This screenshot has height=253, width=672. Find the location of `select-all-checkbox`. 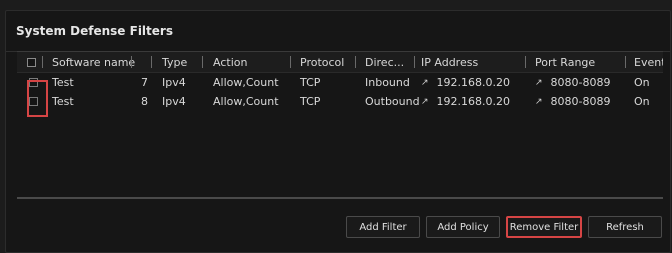

select-all-checkbox is located at coordinates (31, 62).